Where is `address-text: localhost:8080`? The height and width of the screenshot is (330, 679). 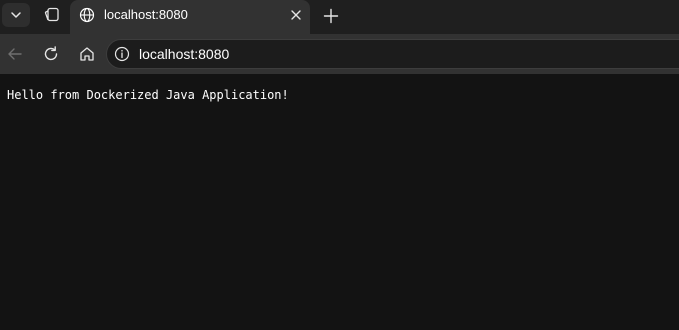 address-text: localhost:8080 is located at coordinates (184, 54).